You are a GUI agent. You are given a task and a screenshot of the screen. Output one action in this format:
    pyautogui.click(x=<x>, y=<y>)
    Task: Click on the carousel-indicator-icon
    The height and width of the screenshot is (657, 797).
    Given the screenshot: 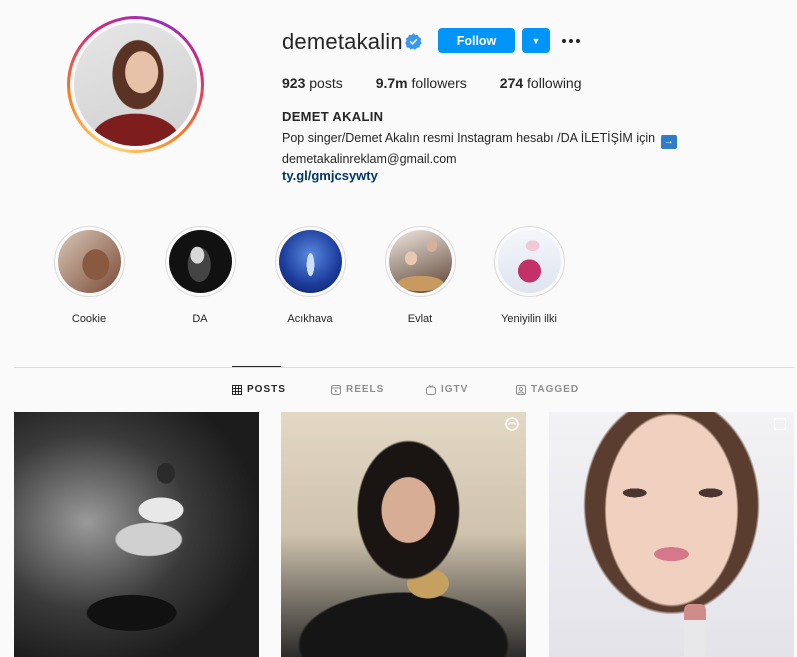 What is the action you would take?
    pyautogui.click(x=780, y=424)
    